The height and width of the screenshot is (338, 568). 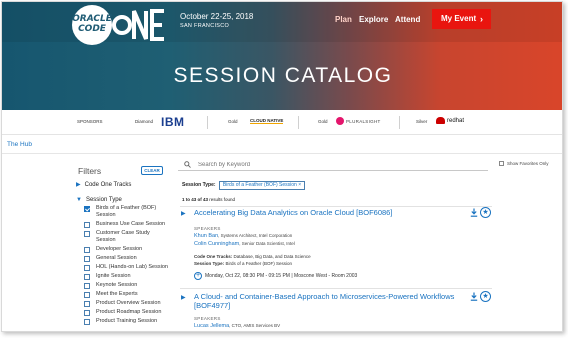 What do you see at coordinates (138, 25) in the screenshot?
I see `one-logo-icon` at bounding box center [138, 25].